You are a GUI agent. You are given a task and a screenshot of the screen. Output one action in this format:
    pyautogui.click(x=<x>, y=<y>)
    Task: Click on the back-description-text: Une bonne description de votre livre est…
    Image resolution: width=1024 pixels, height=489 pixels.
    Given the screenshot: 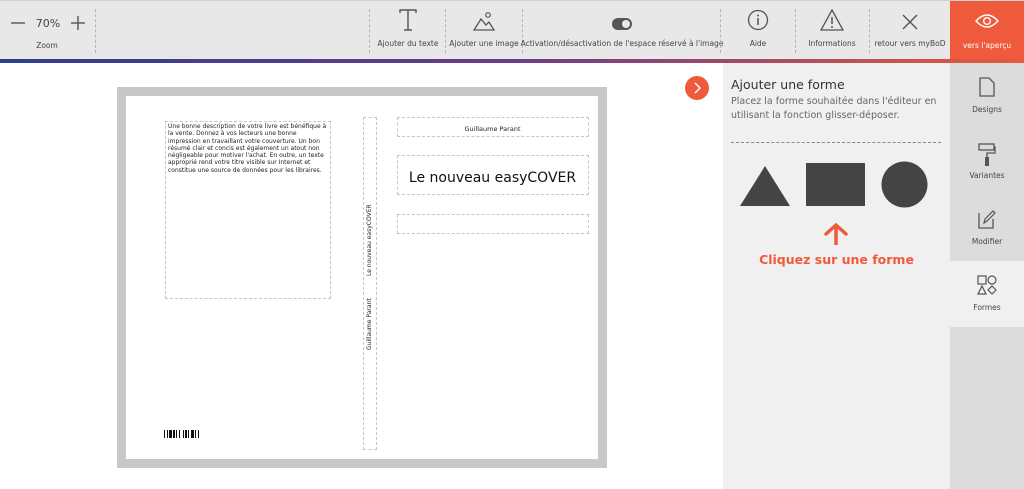 What is the action you would take?
    pyautogui.click(x=249, y=148)
    